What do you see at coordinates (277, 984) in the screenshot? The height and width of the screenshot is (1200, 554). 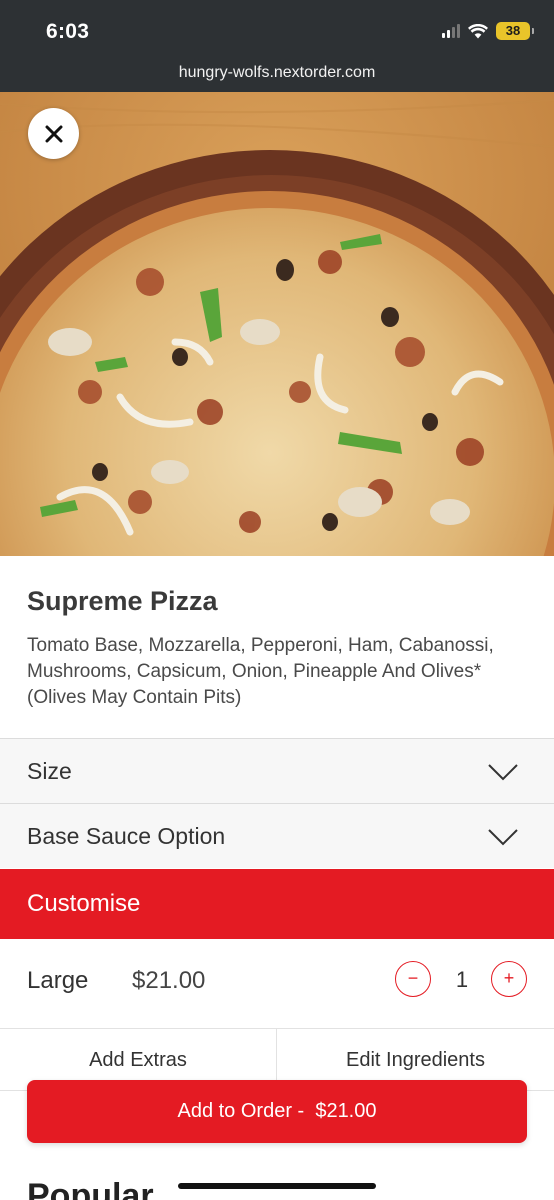 I see `selected-size-row: Large $21.00 − 1 +` at bounding box center [277, 984].